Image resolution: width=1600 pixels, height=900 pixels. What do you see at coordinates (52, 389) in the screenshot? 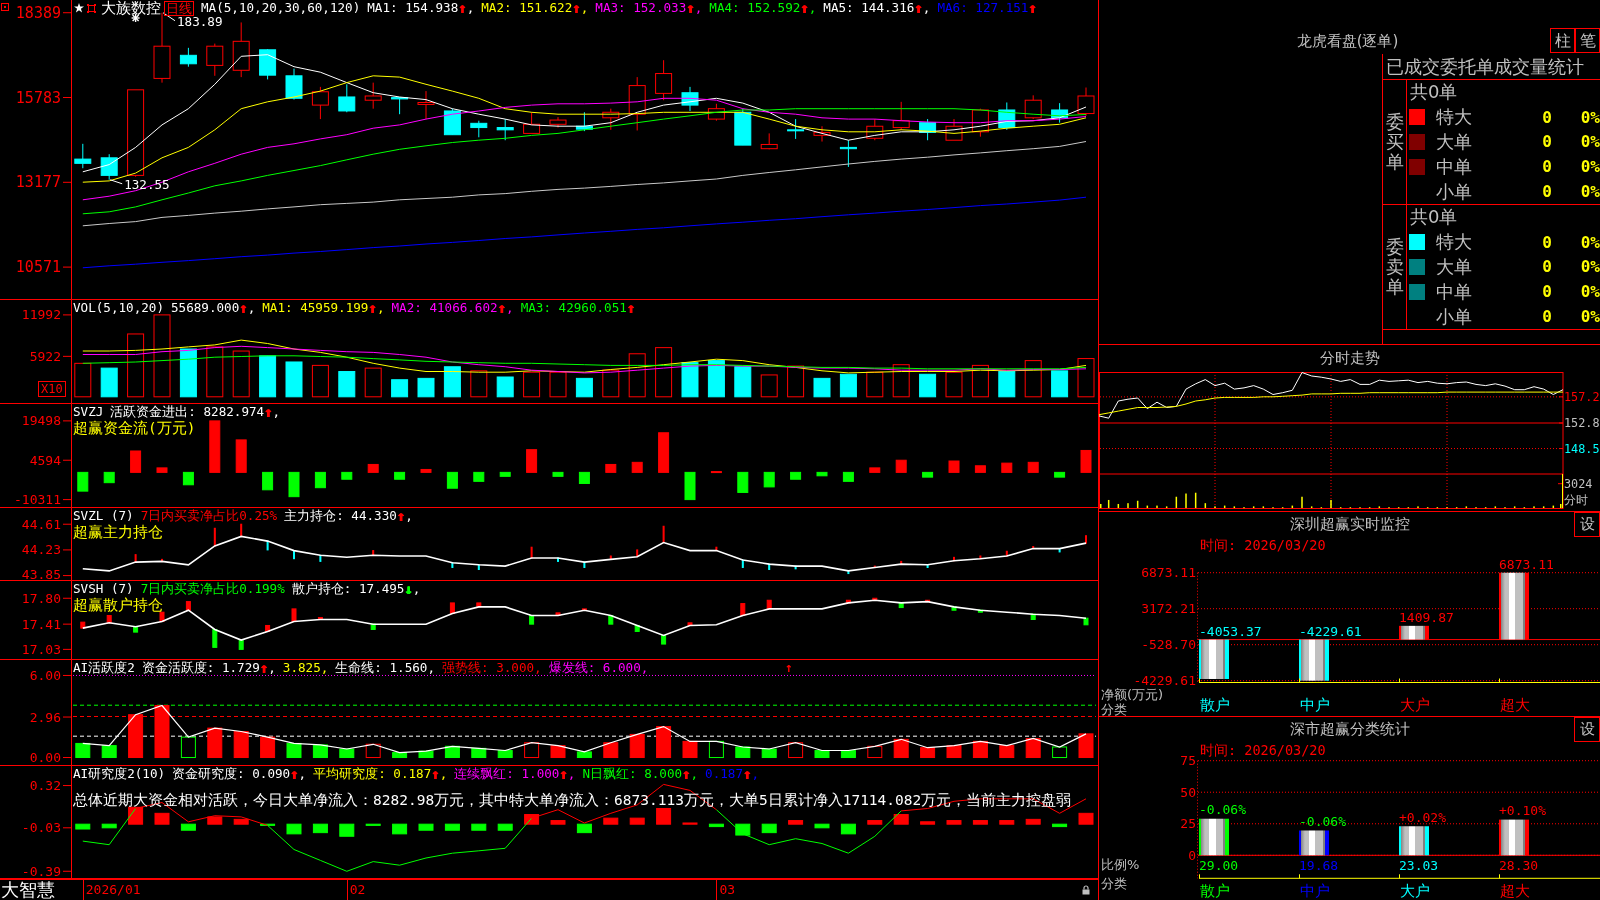
I see `unit-label: X10` at bounding box center [52, 389].